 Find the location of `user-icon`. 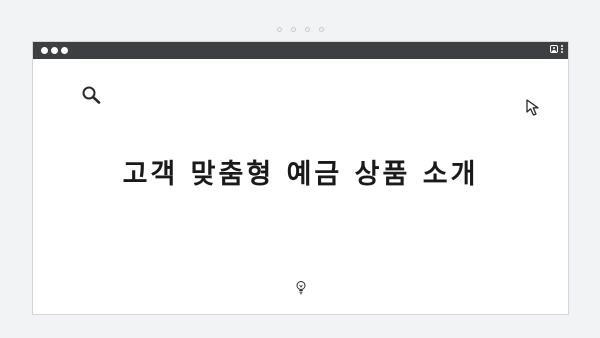

user-icon is located at coordinates (554, 49).